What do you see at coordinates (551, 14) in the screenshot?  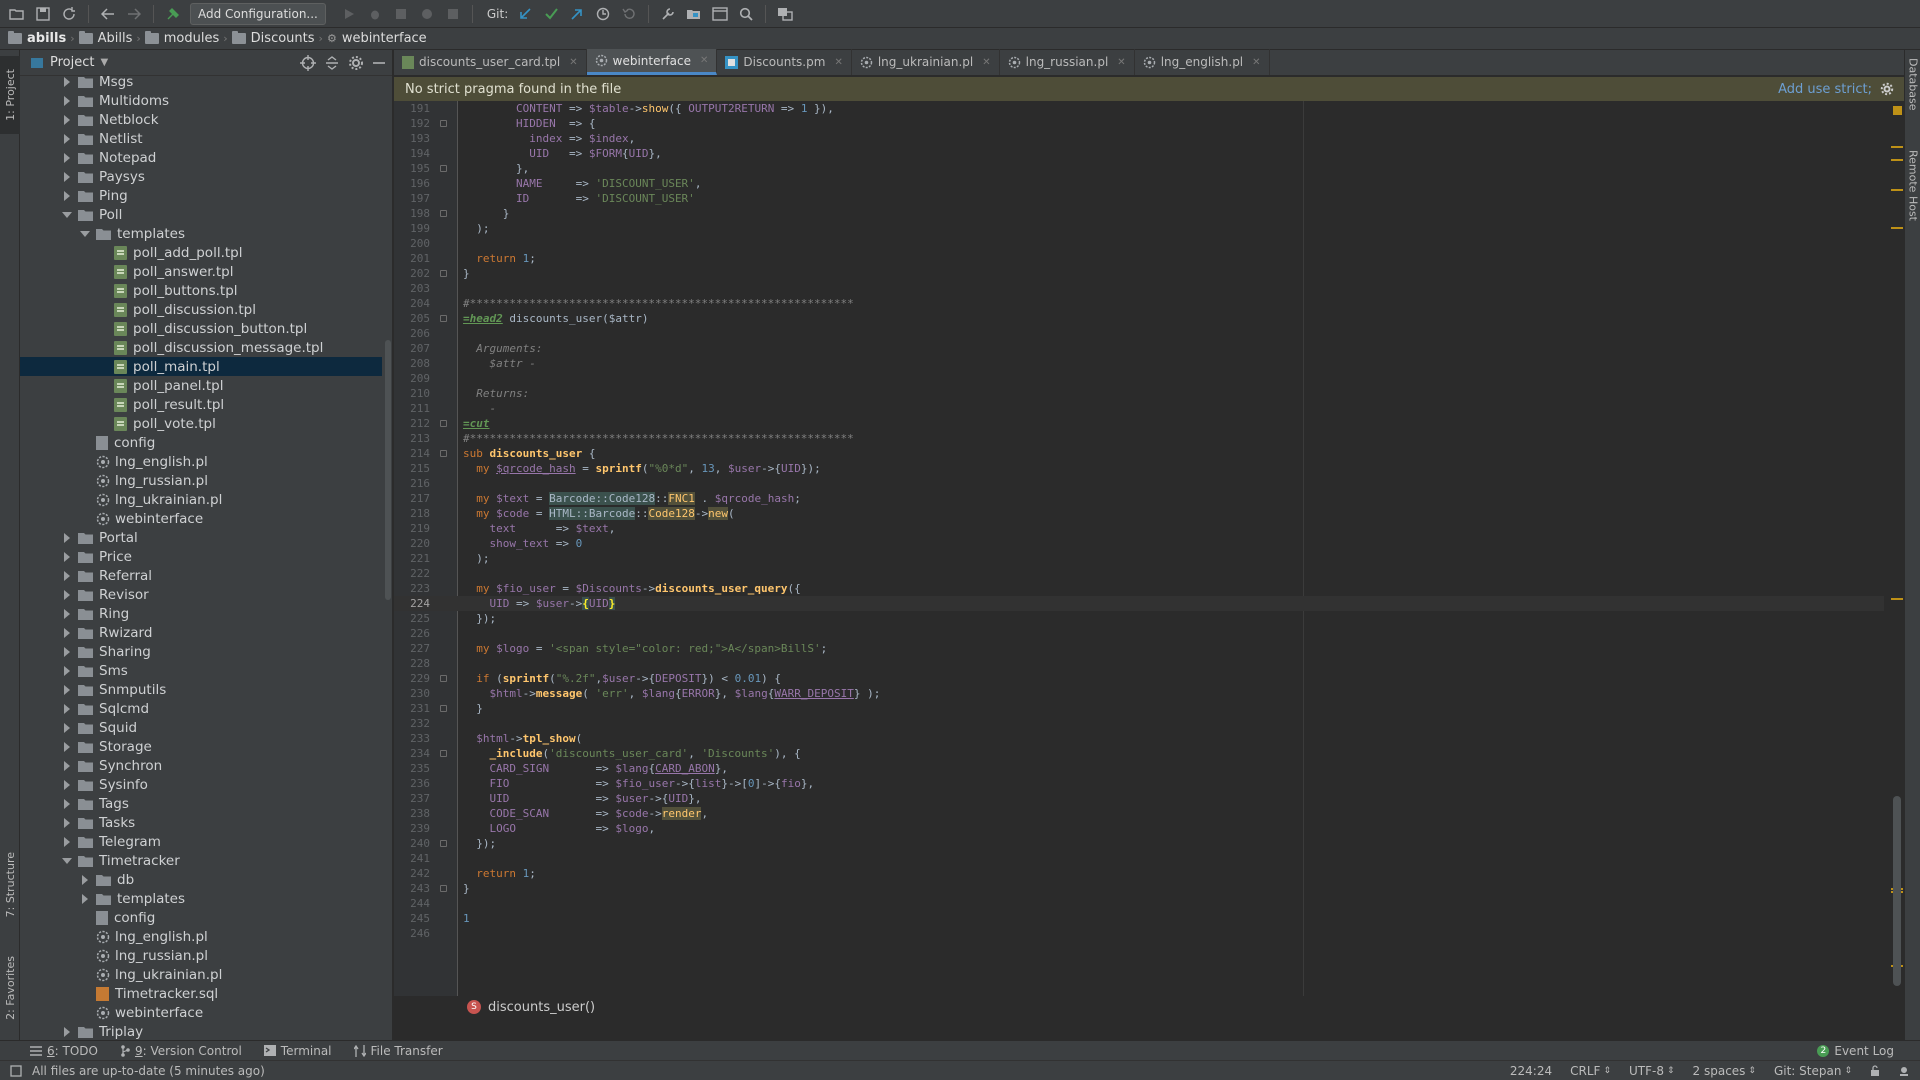 I see `git-commit-icon` at bounding box center [551, 14].